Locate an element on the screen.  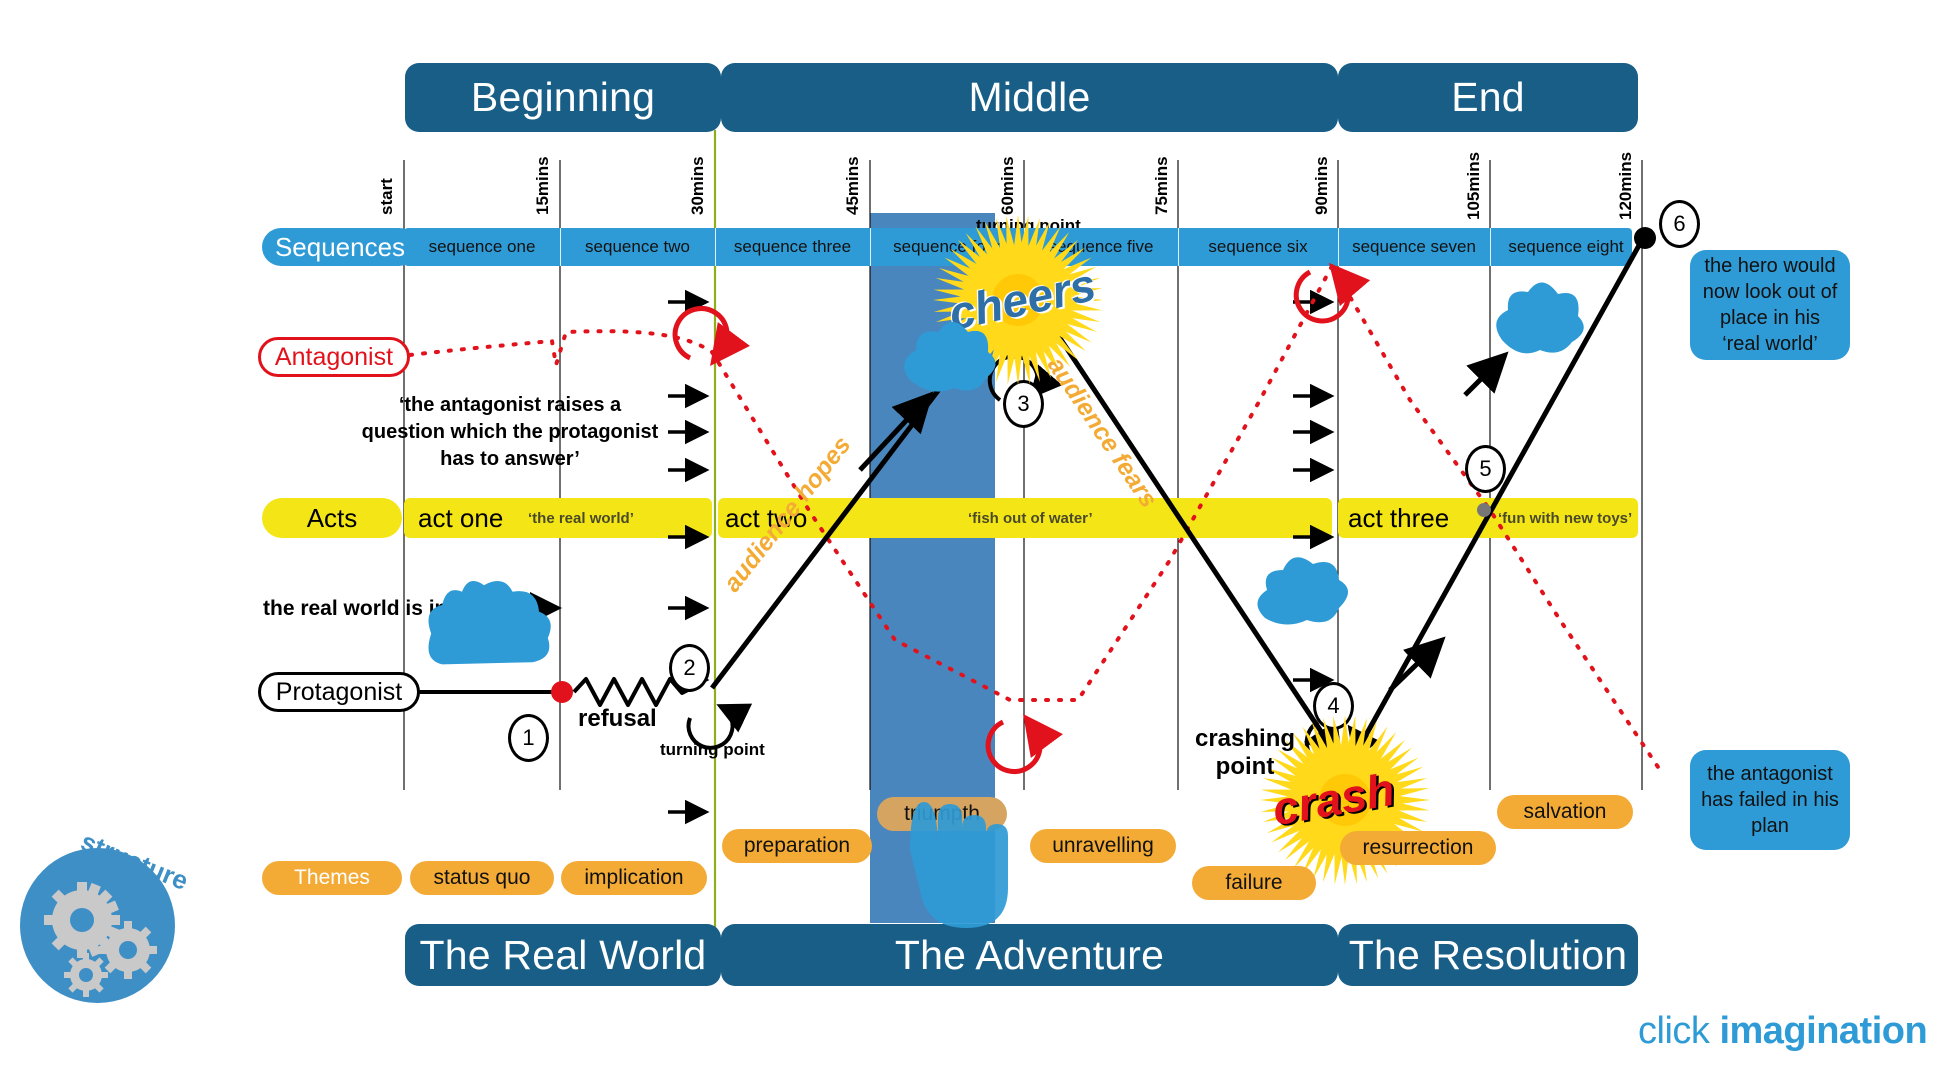
sequence-cell-2: sequence two is located at coordinates (637, 247).